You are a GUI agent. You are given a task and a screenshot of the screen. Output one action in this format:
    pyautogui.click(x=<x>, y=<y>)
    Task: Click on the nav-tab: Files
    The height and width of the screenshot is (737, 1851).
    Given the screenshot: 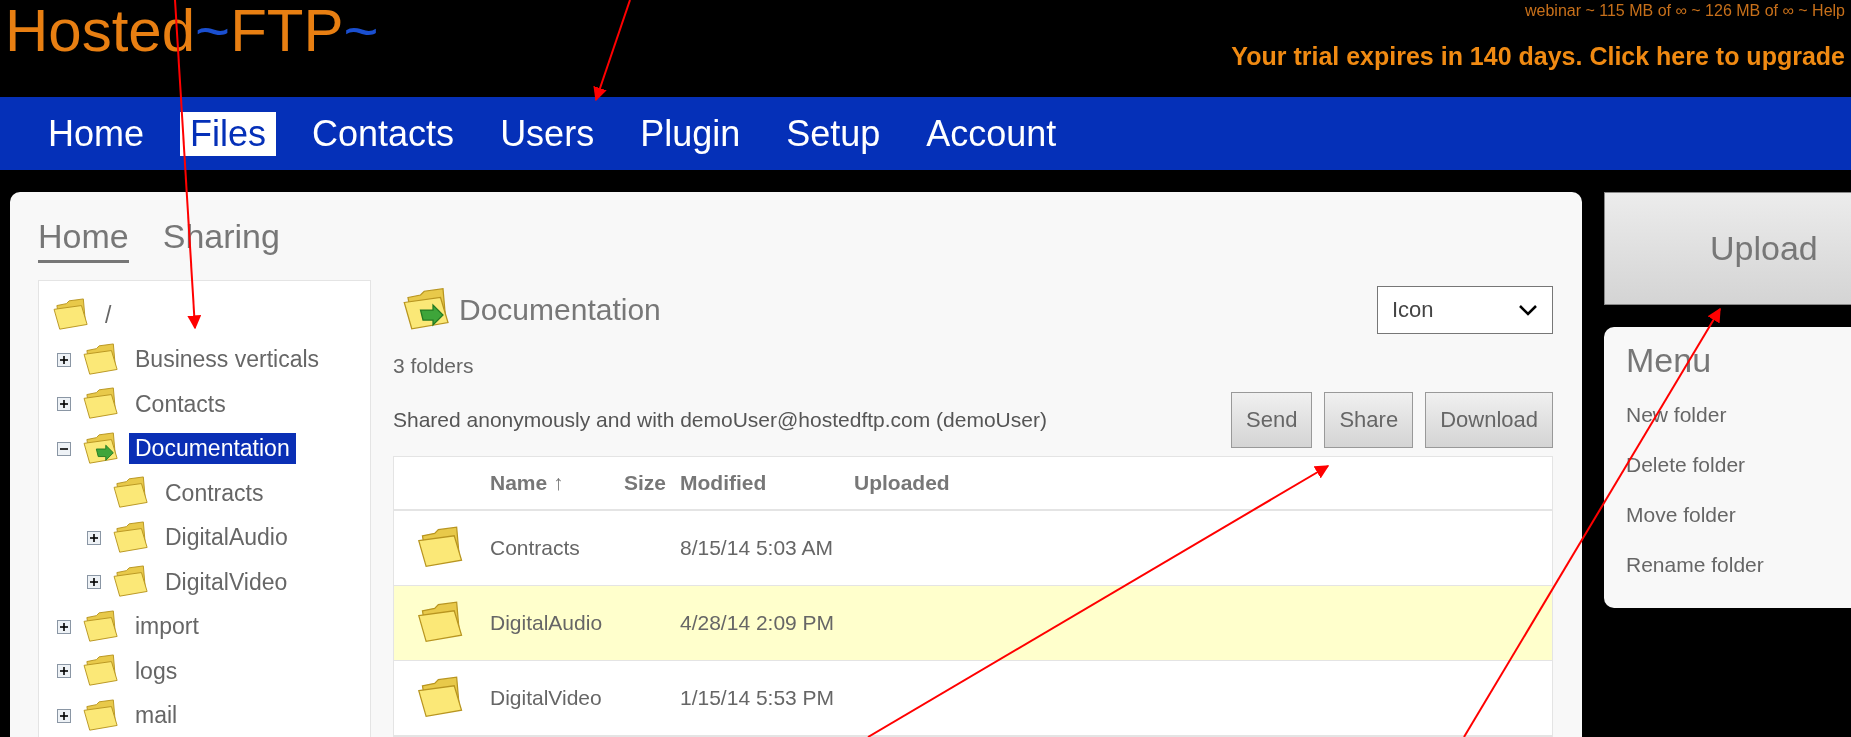 What is the action you would take?
    pyautogui.click(x=228, y=133)
    